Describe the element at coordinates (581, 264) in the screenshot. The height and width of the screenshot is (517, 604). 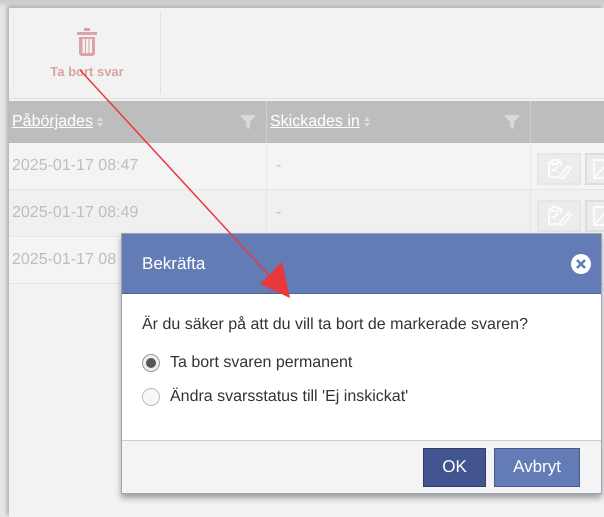
I see `close-icon` at that location.